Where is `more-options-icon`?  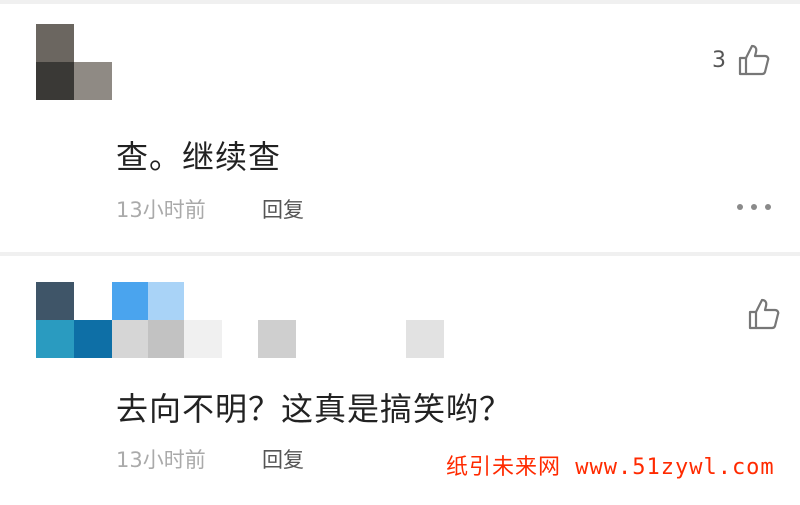
more-options-icon is located at coordinates (754, 207).